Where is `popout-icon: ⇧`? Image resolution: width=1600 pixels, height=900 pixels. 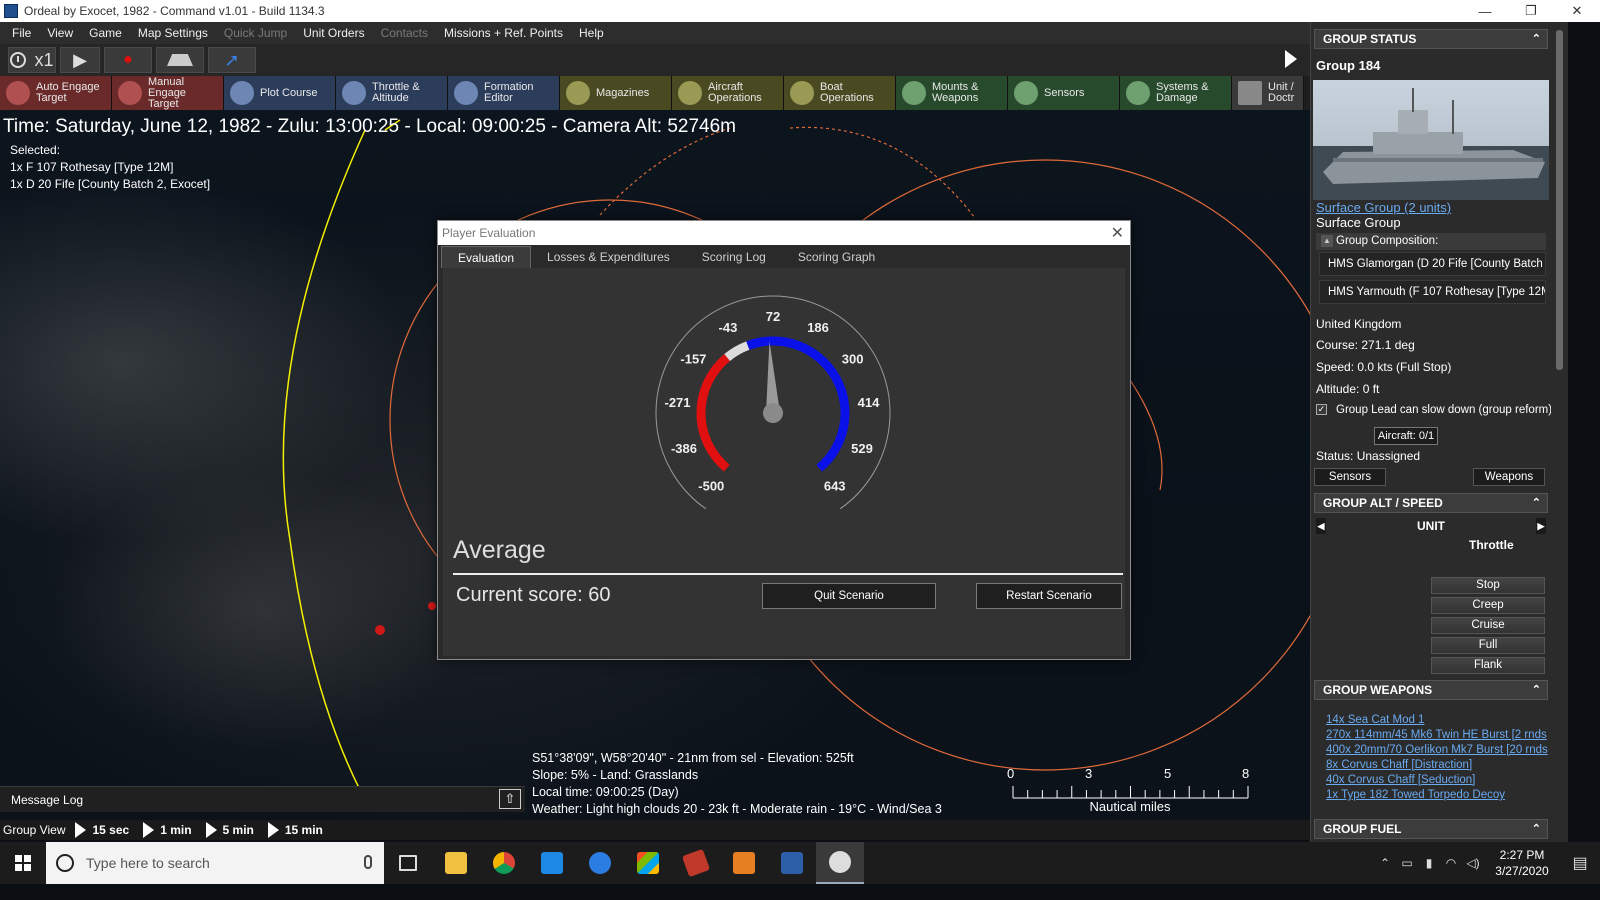
popout-icon: ⇧ is located at coordinates (510, 799).